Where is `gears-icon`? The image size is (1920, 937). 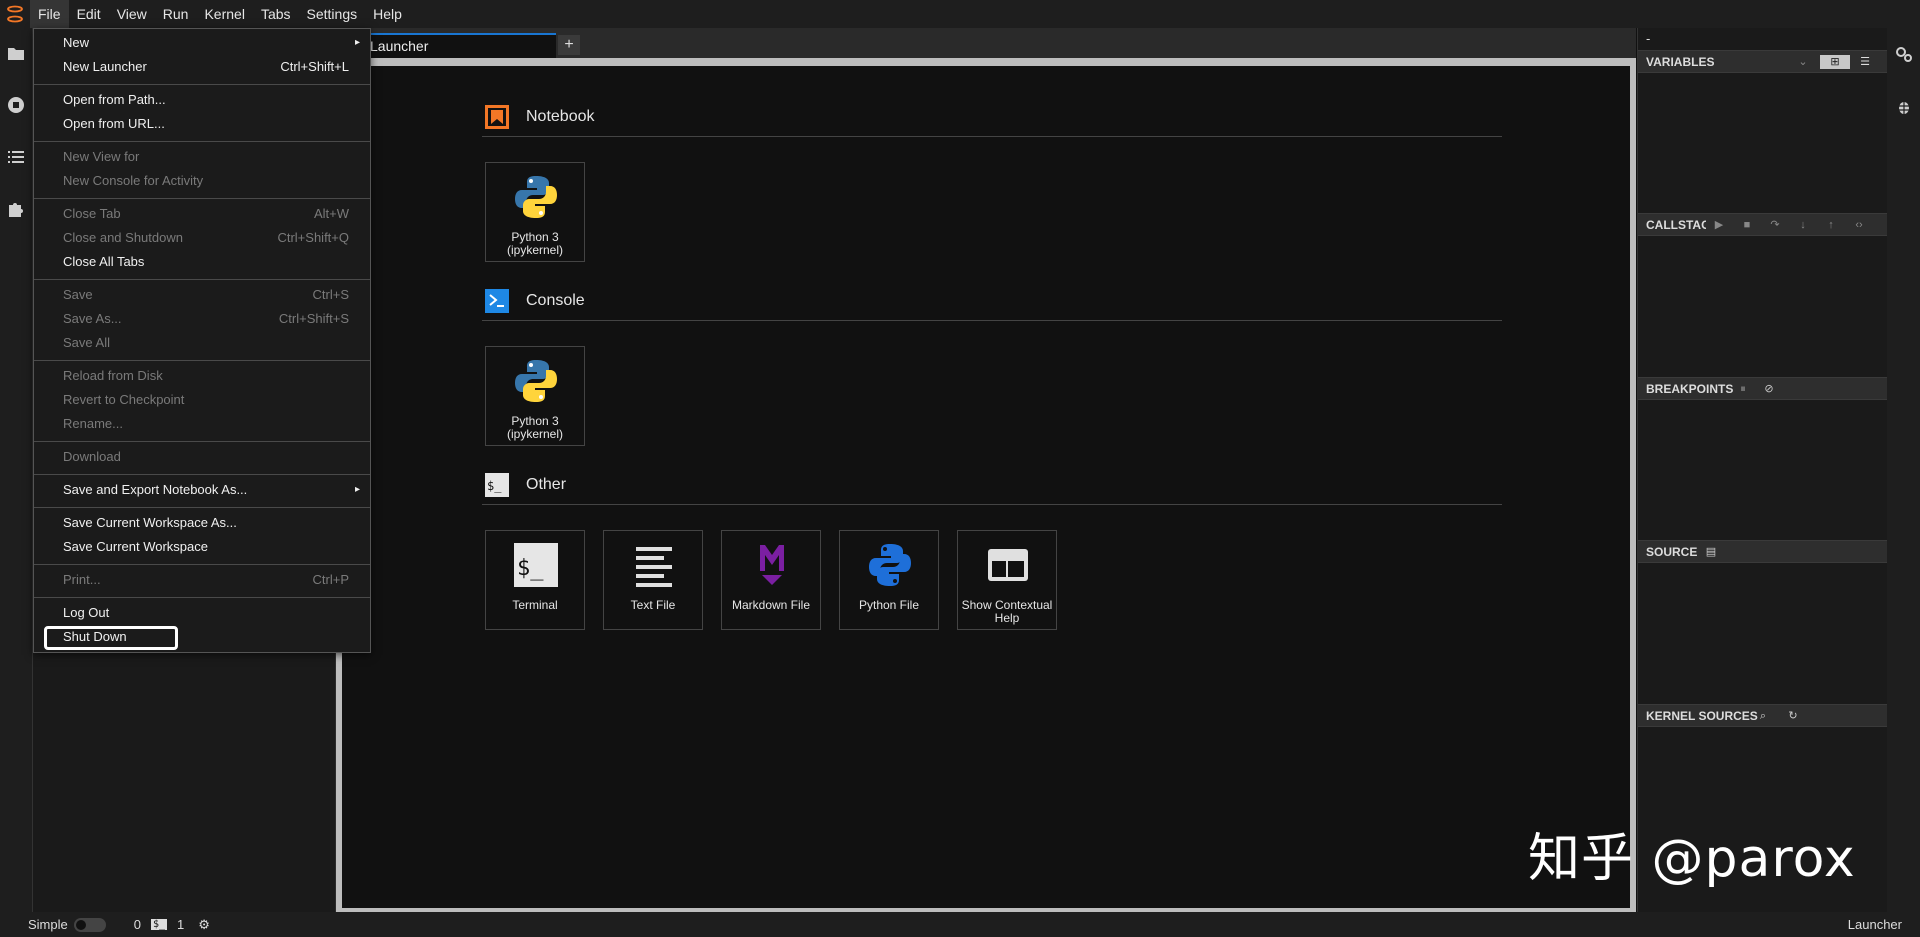 gears-icon is located at coordinates (1904, 55).